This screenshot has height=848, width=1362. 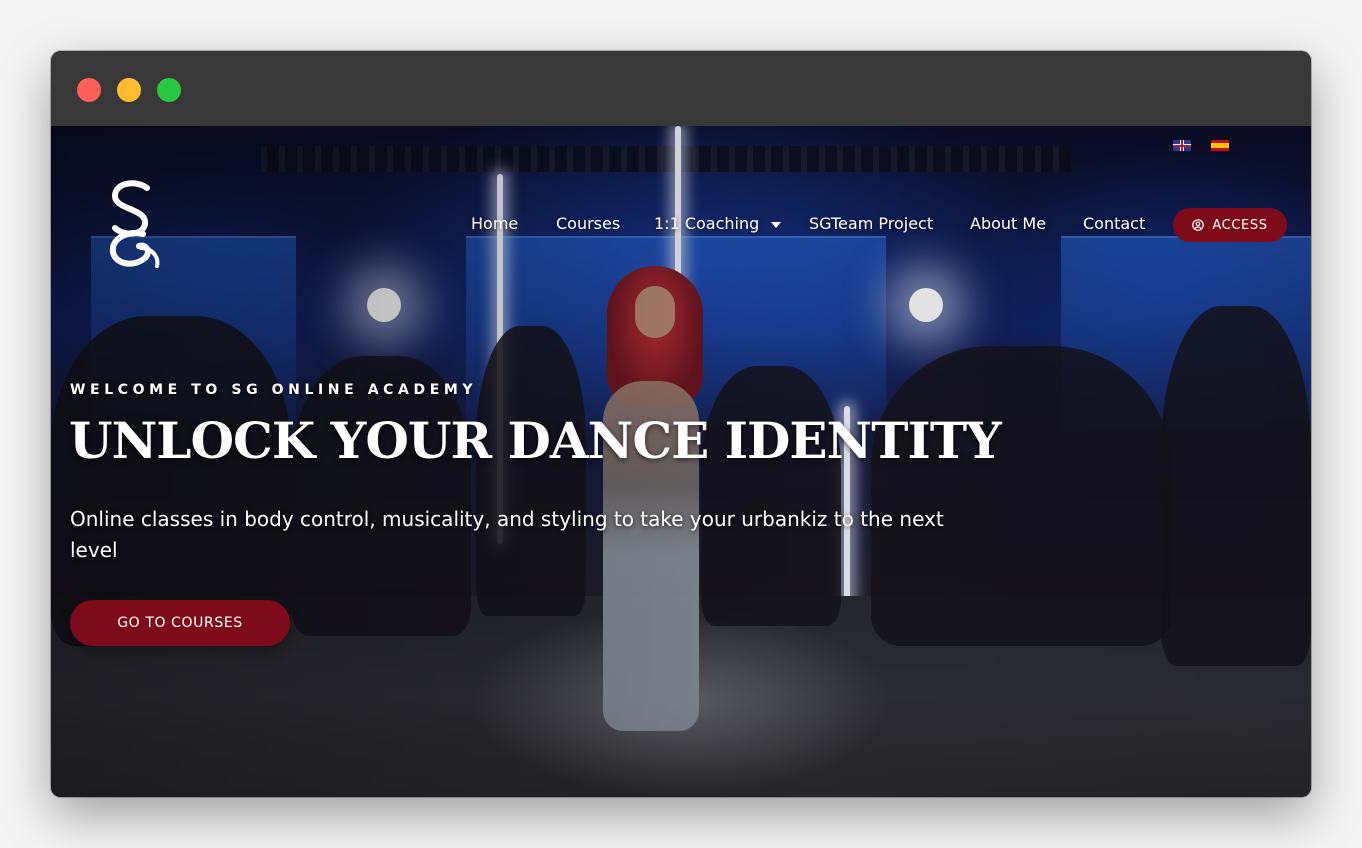 I want to click on nav-about-me: About Me, so click(x=1008, y=223).